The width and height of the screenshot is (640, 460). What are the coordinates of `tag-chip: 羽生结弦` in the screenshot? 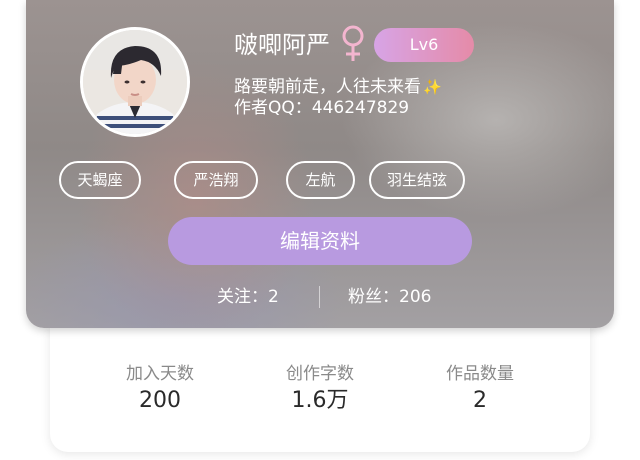 It's located at (417, 180).